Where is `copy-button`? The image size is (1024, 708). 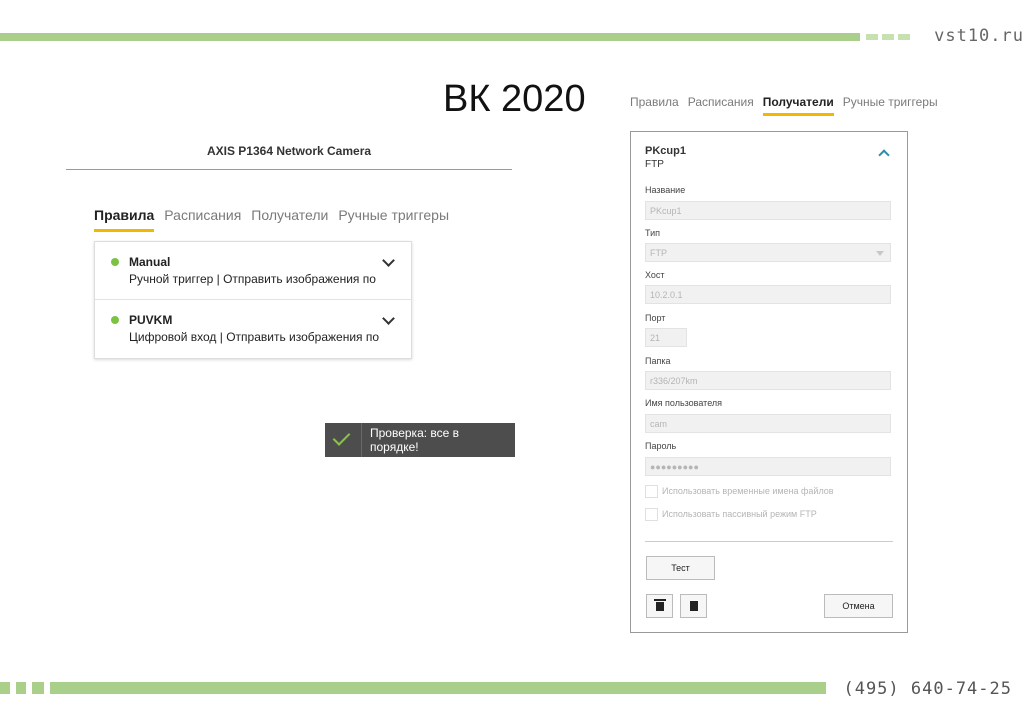 copy-button is located at coordinates (693, 606).